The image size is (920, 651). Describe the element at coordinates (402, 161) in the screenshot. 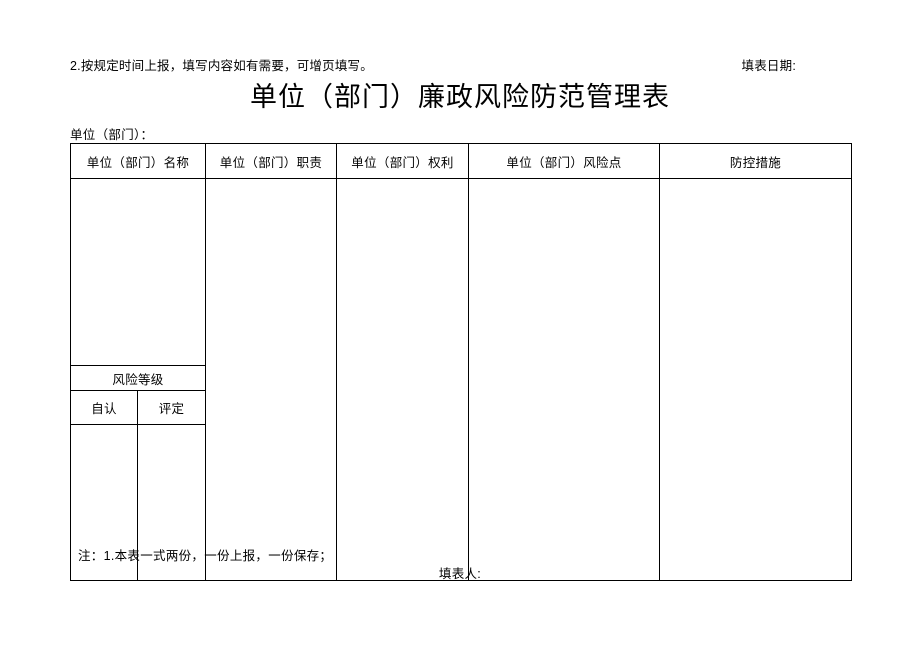

I see `column-header-unit-power: 单位（部门）权利` at that location.